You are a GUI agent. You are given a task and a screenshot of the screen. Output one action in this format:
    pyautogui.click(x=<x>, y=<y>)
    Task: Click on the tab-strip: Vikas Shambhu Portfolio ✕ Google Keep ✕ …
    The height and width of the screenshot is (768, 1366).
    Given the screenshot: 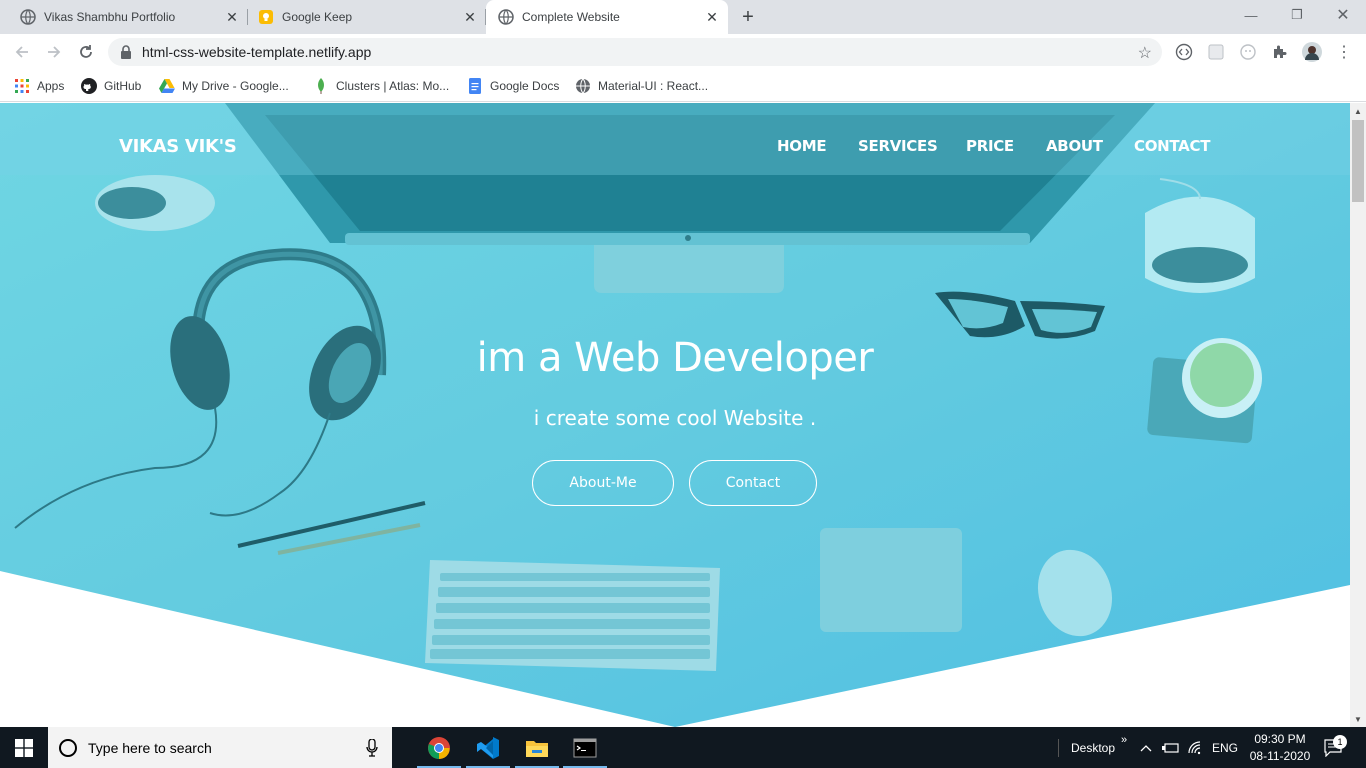 What is the action you would take?
    pyautogui.click(x=683, y=17)
    